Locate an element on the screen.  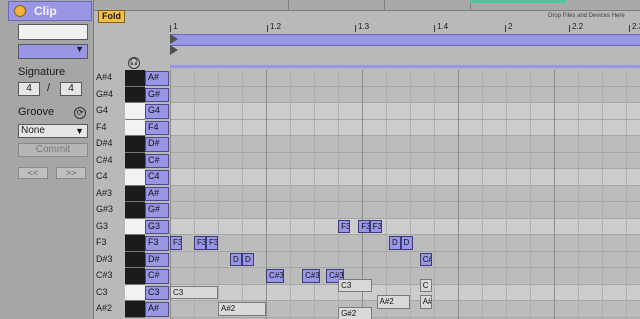
key-label: G4 is located at coordinates (157, 111).